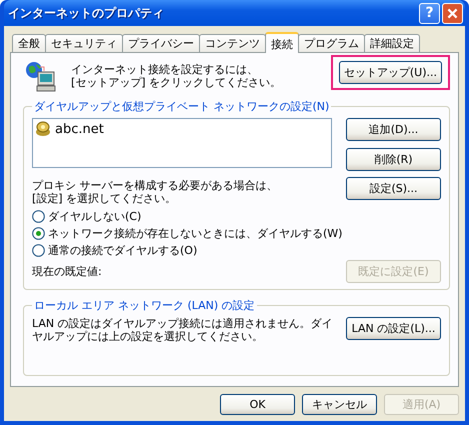  I want to click on setup-instructions: インターネット接続を設定するには、 [セットアップ] をクリックしてください。, so click(176, 76).